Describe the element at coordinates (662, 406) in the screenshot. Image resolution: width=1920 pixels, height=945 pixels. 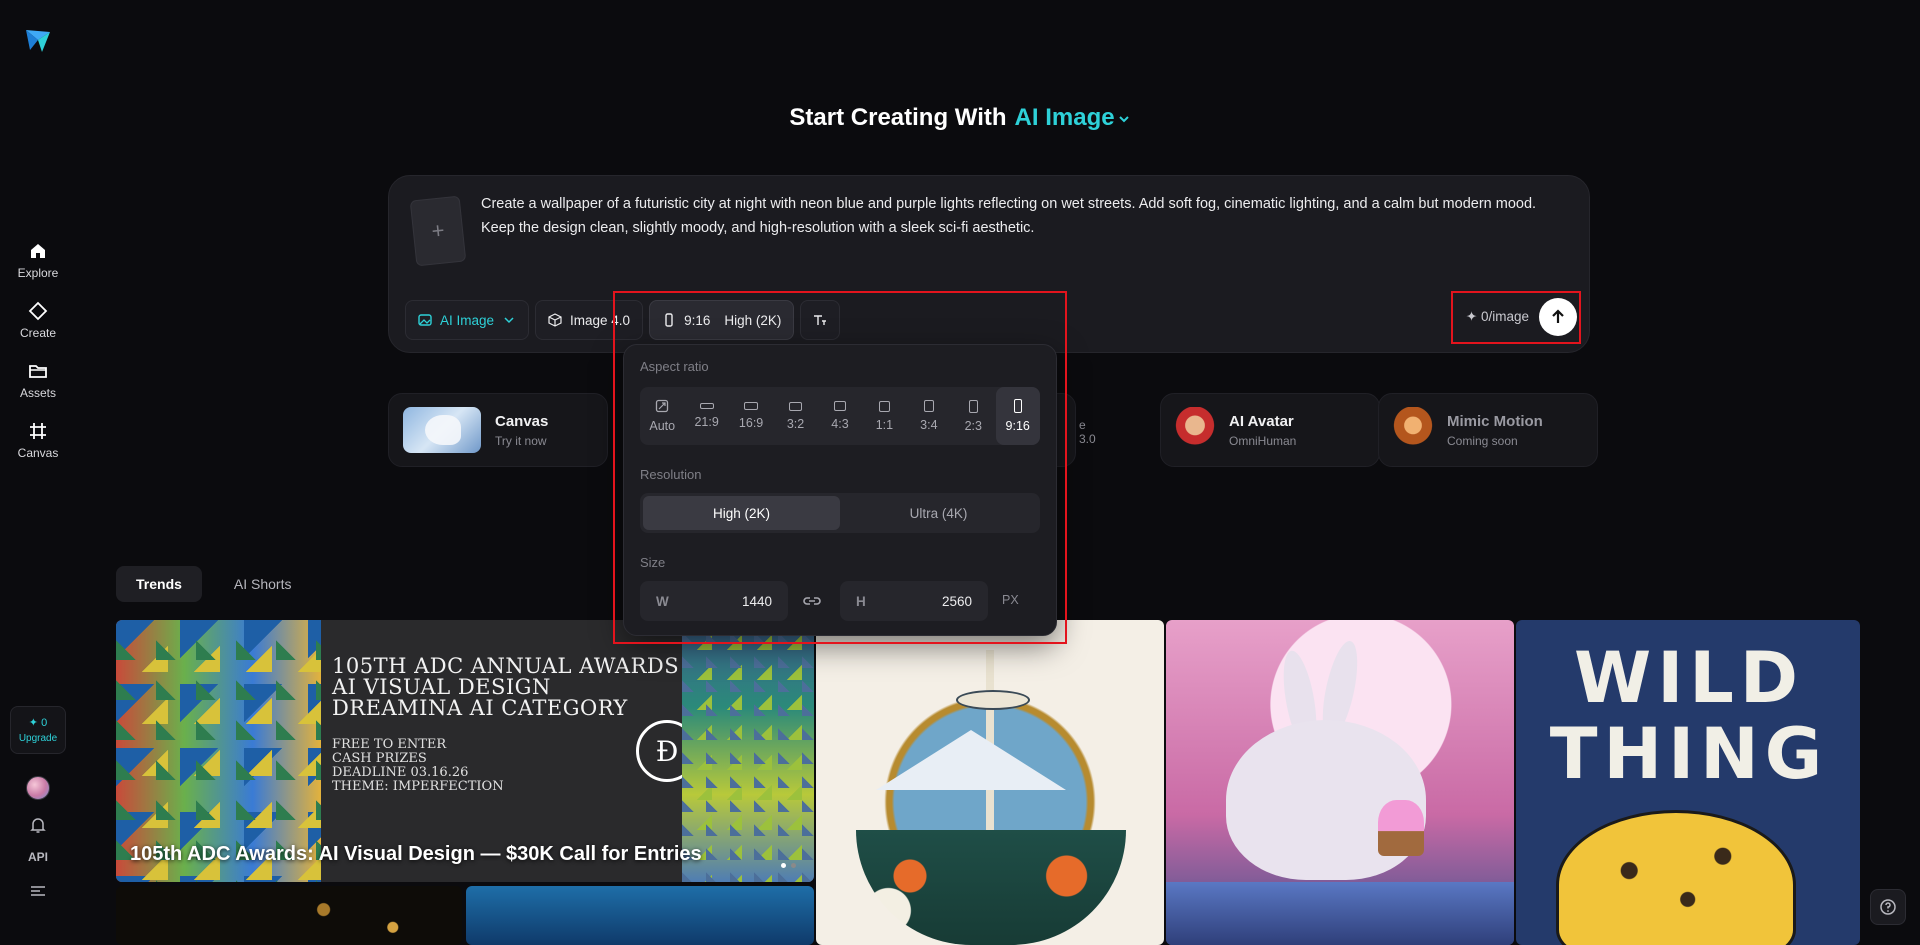
I see `auto-ratio-icon` at that location.